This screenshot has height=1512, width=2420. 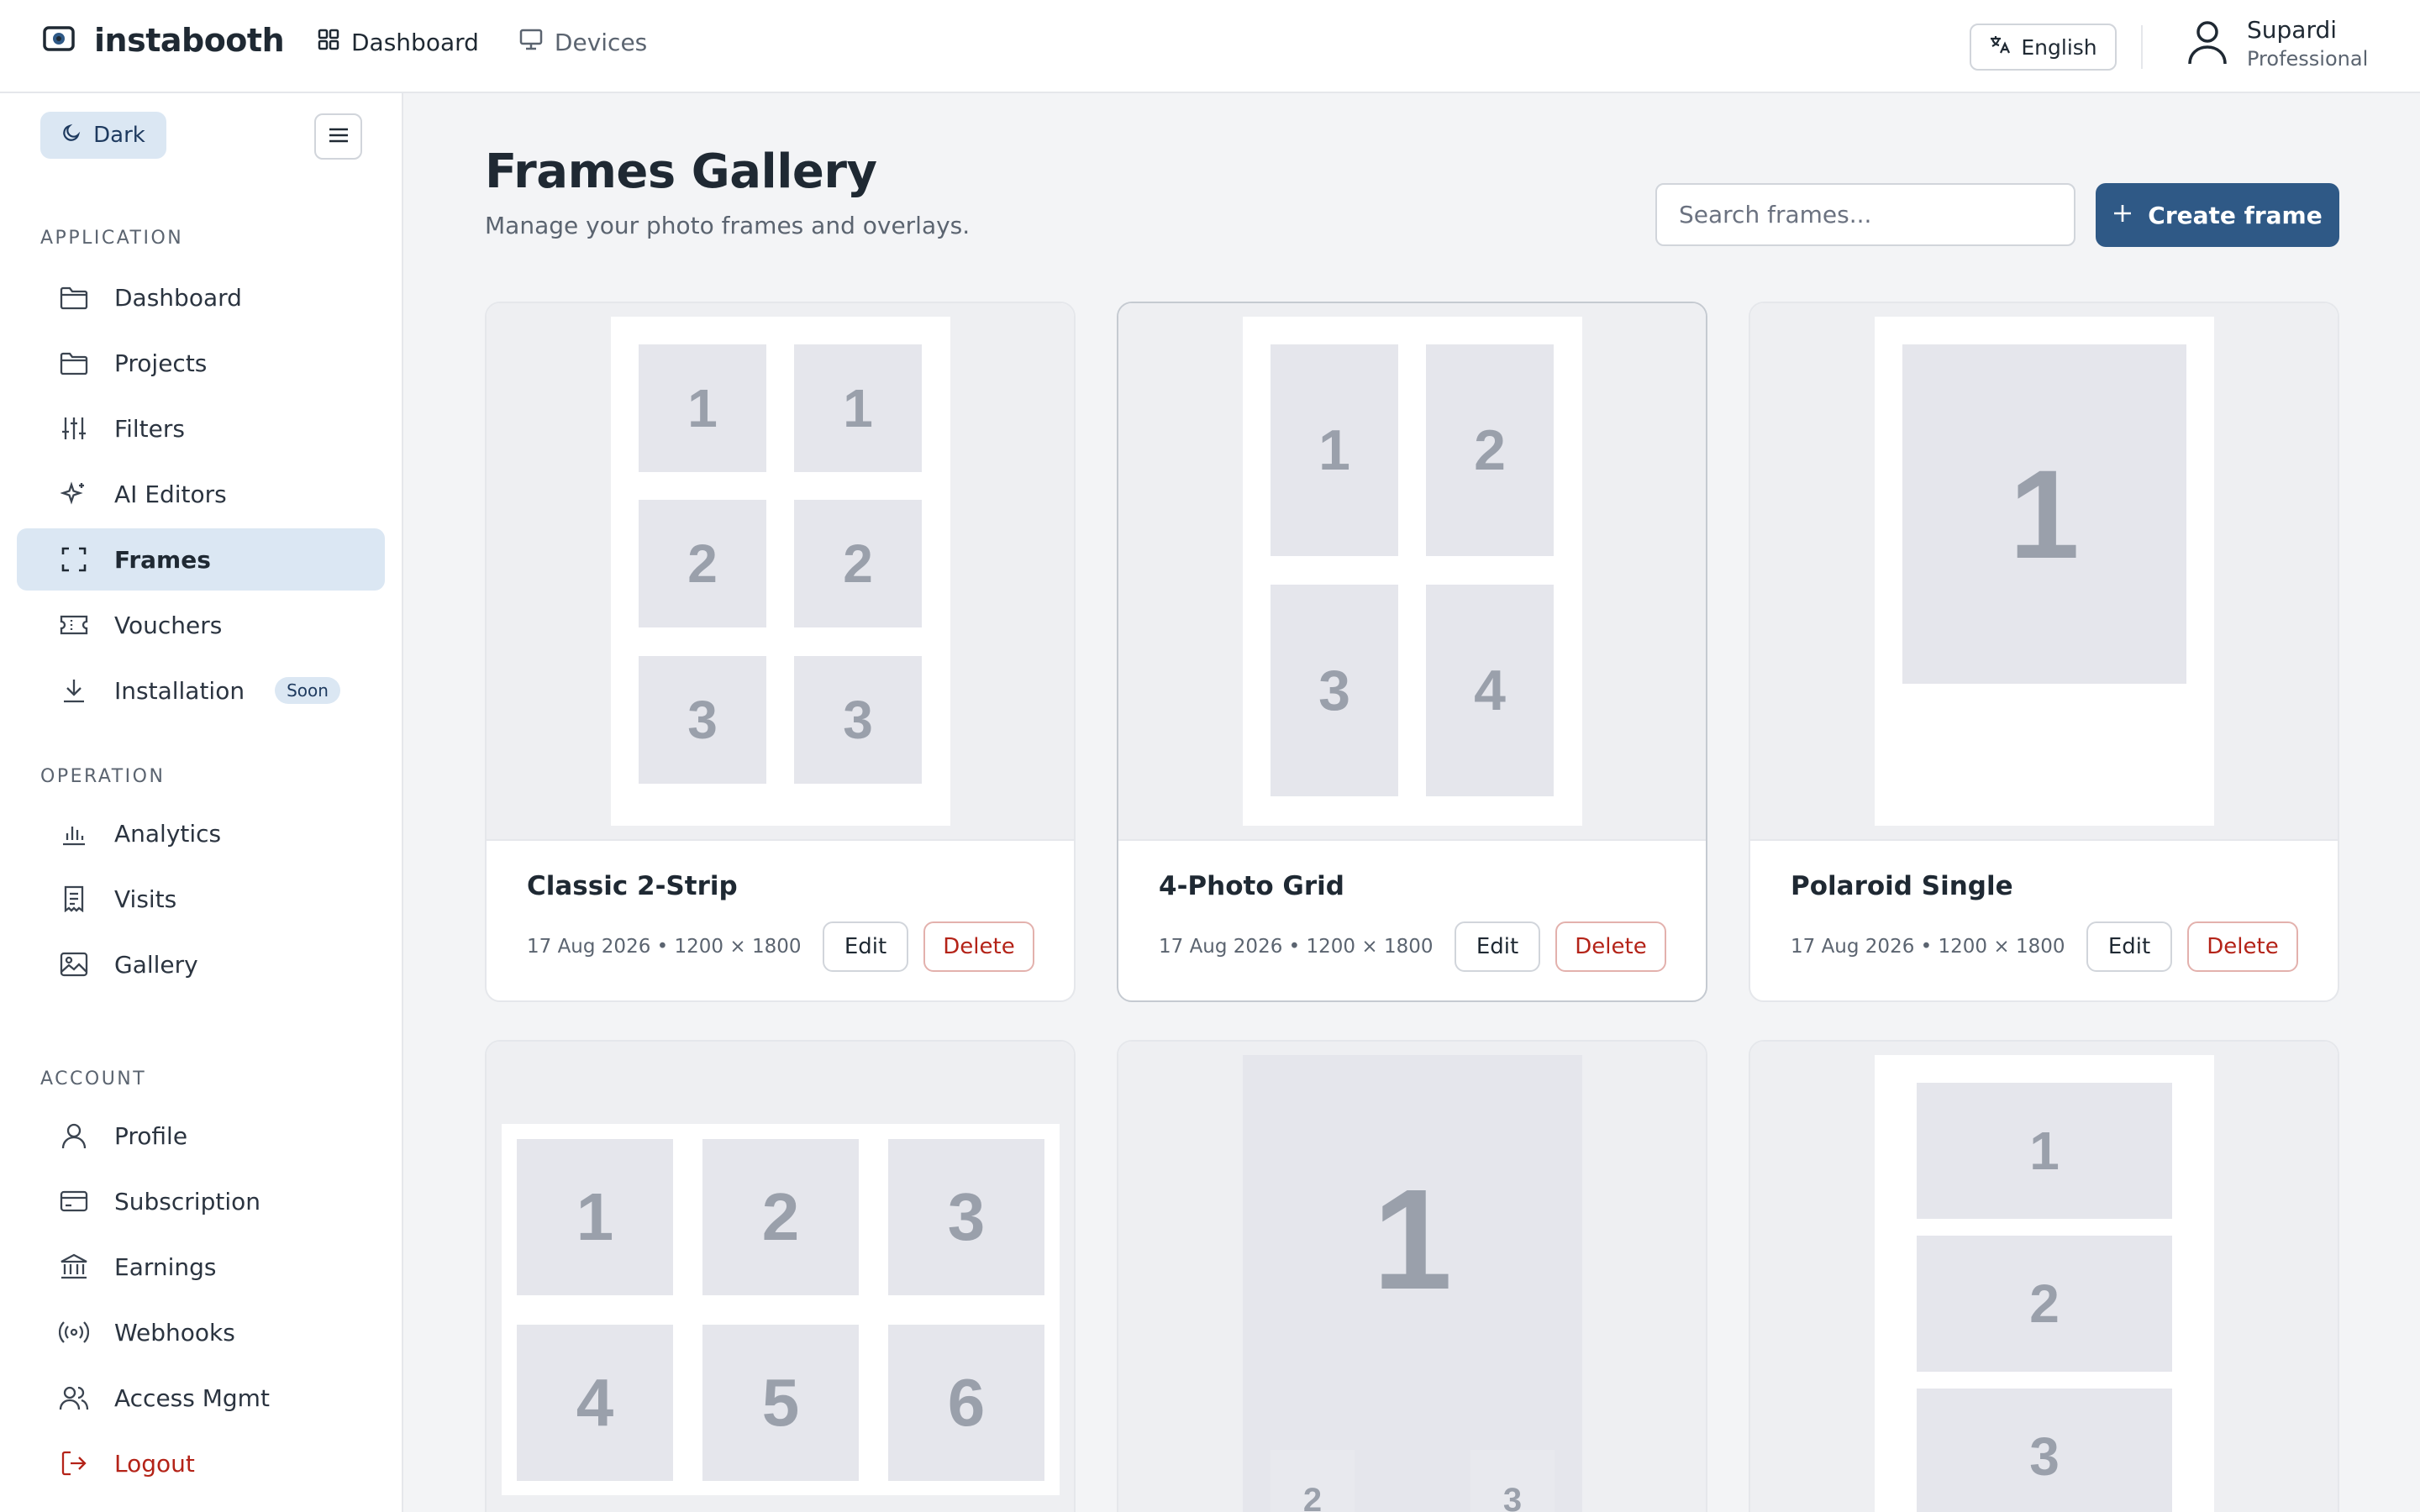 What do you see at coordinates (170, 494) in the screenshot?
I see `sidebar-item-label: AI Editors` at bounding box center [170, 494].